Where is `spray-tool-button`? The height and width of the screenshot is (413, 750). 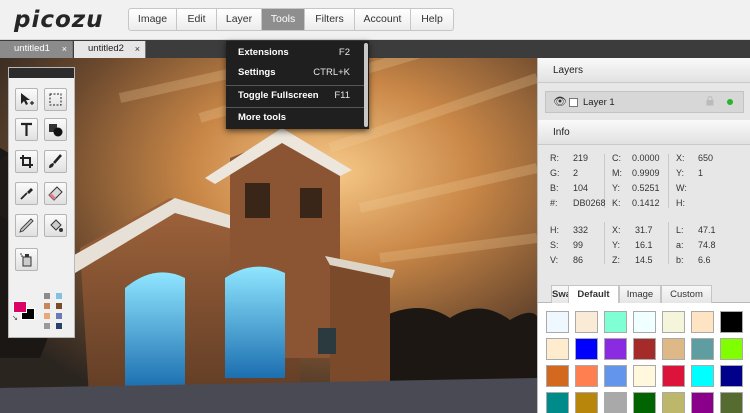
spray-tool-button is located at coordinates (26, 259).